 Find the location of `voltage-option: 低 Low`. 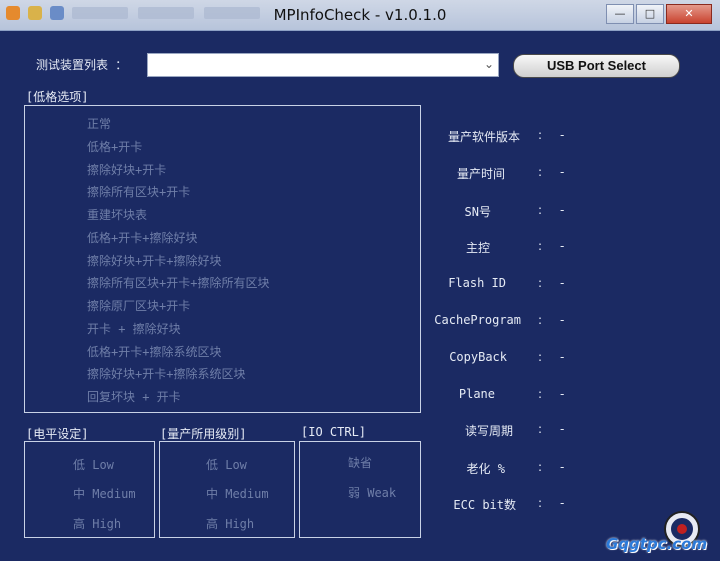

voltage-option: 低 Low is located at coordinates (93, 464).